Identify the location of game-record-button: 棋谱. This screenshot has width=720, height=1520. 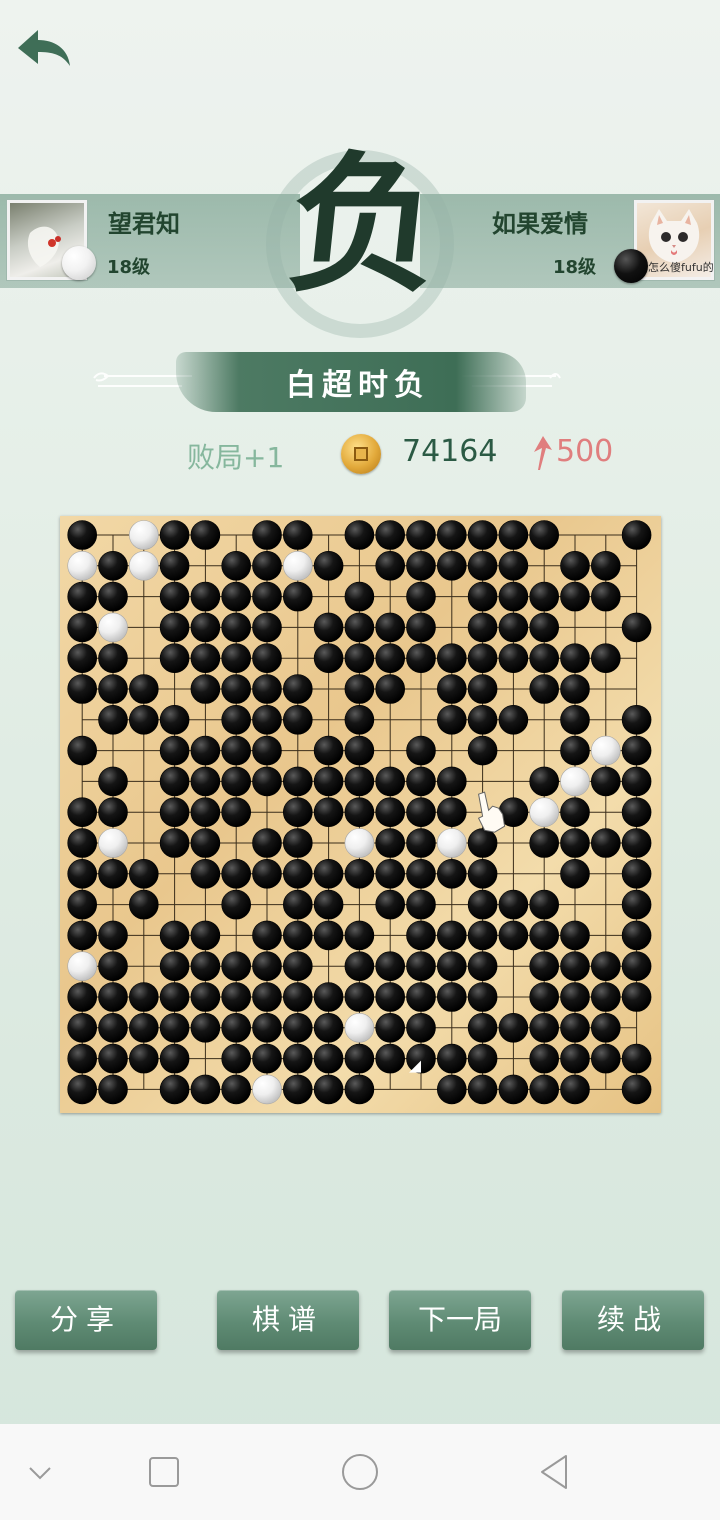
(288, 1320).